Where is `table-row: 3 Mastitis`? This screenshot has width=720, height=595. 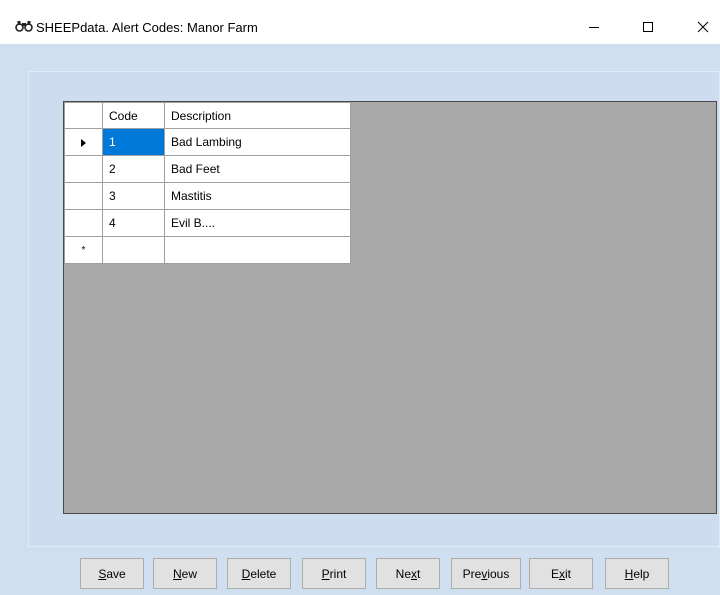
table-row: 3 Mastitis is located at coordinates (207, 196).